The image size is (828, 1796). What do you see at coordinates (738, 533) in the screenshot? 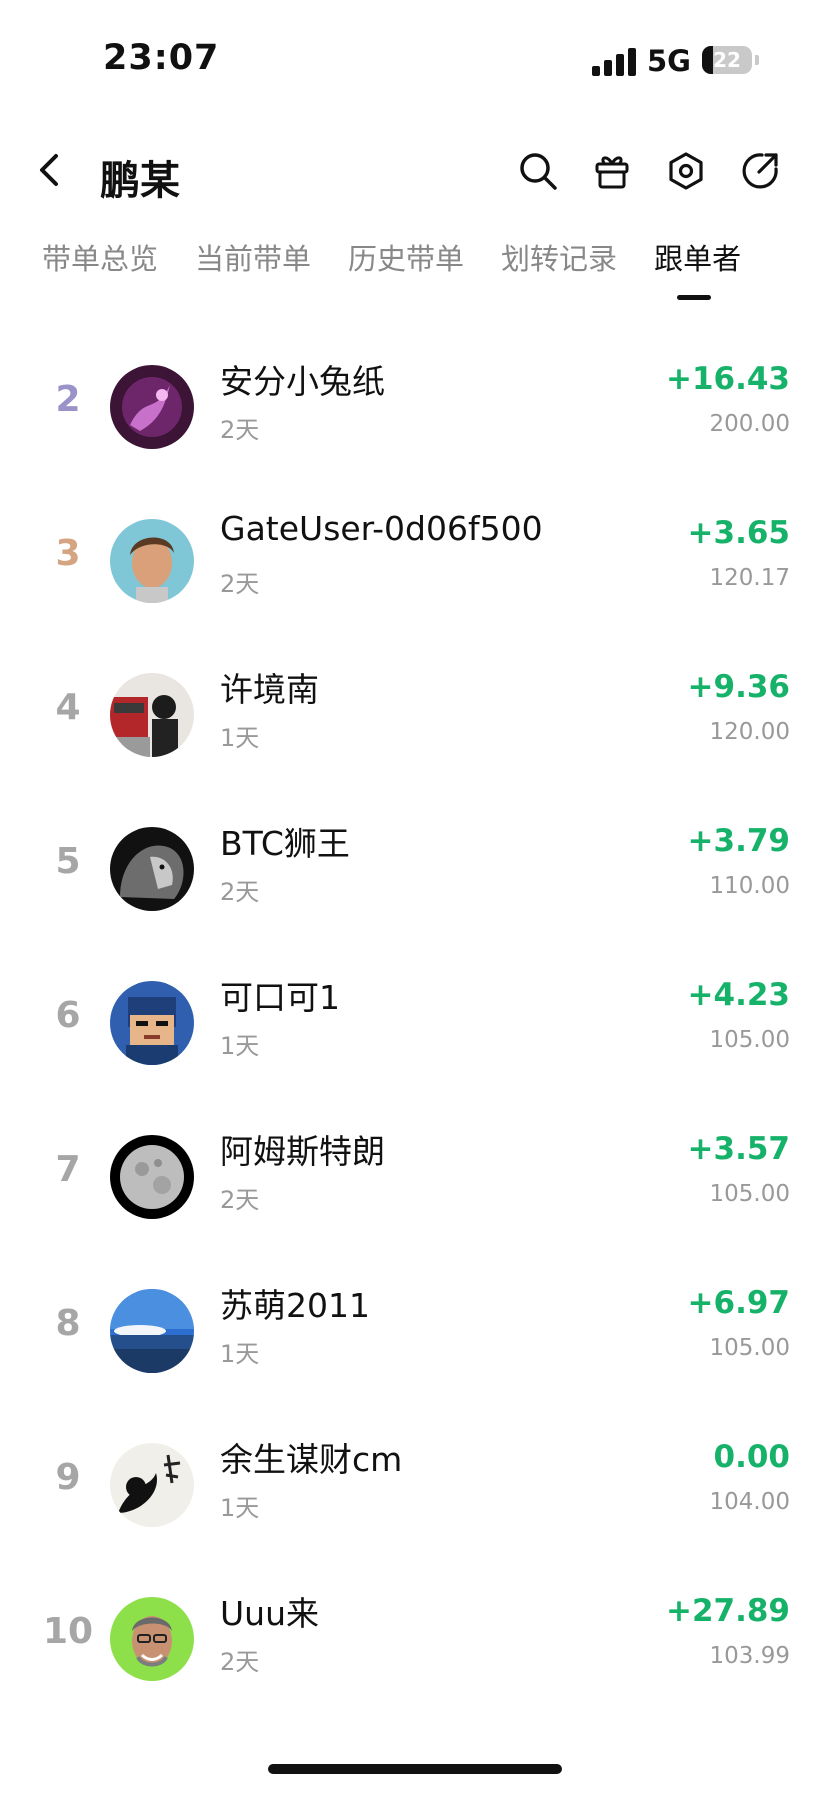
I see `pnl-value: +3.65` at bounding box center [738, 533].